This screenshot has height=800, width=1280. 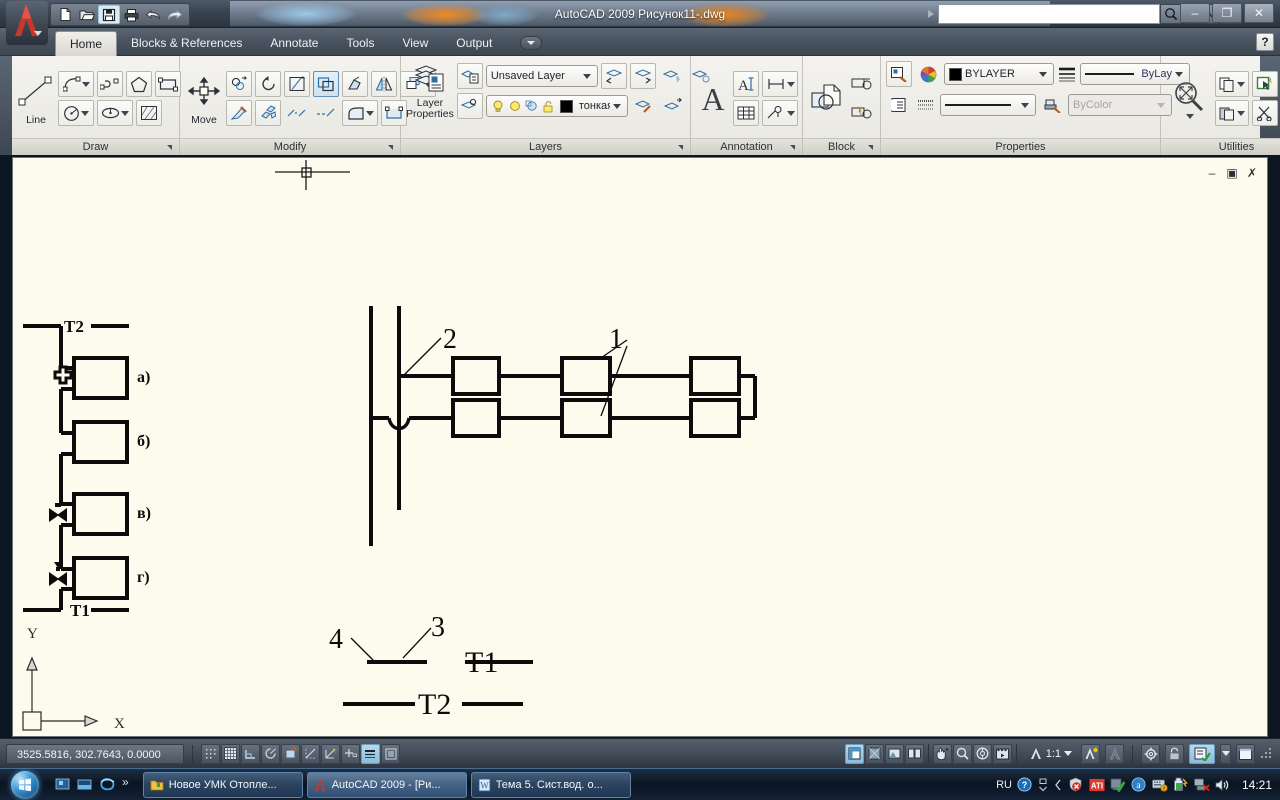 What do you see at coordinates (270, 753) in the screenshot?
I see `polar-tracking-toggle` at bounding box center [270, 753].